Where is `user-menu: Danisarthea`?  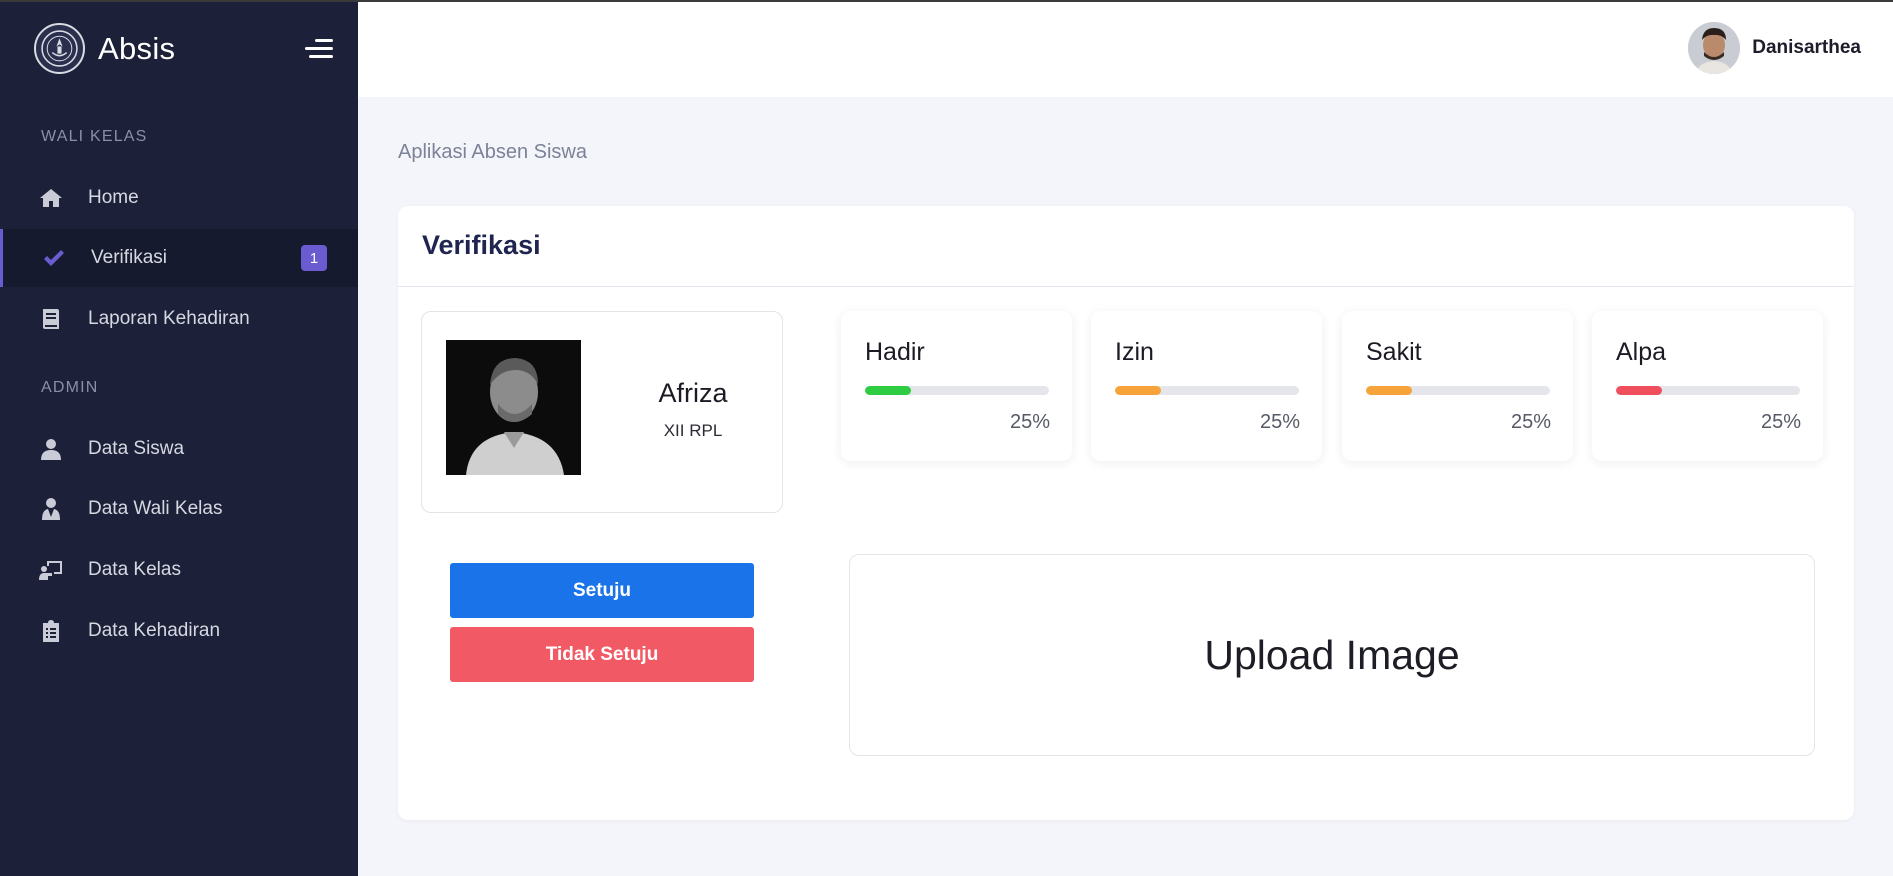 user-menu: Danisarthea is located at coordinates (1774, 48).